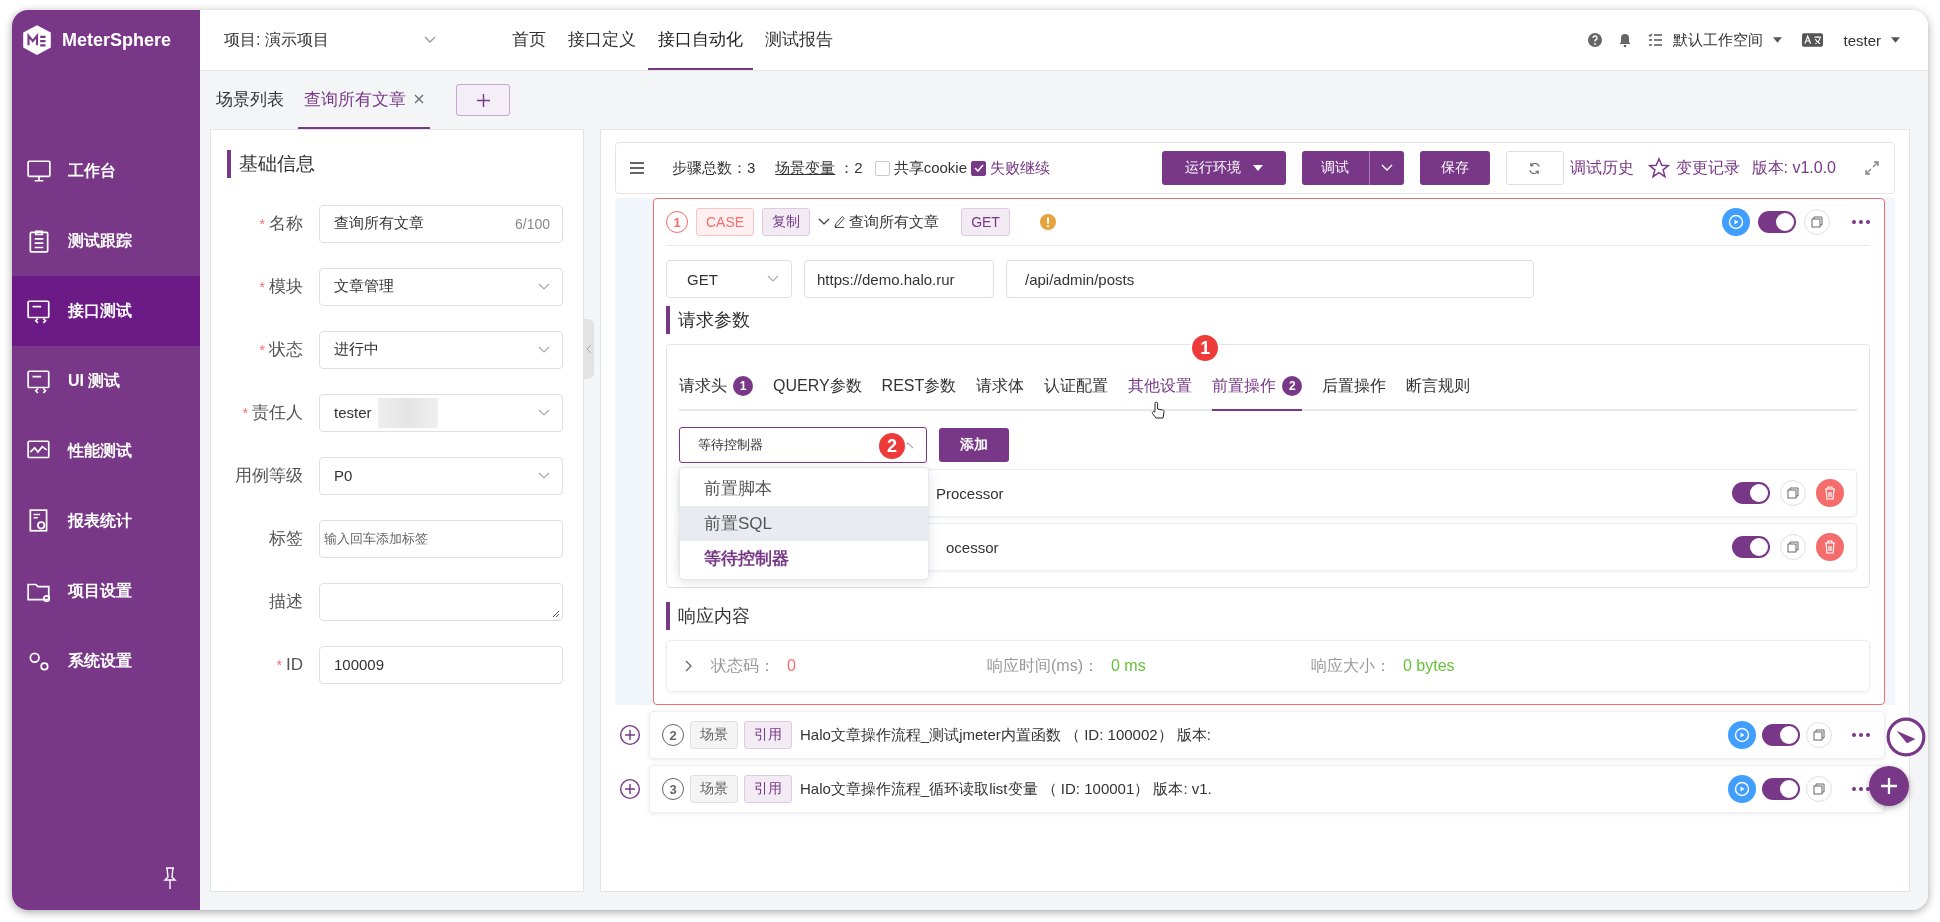 This screenshot has height=922, width=1940. What do you see at coordinates (532, 223) in the screenshot?
I see `char-counter: 6/100` at bounding box center [532, 223].